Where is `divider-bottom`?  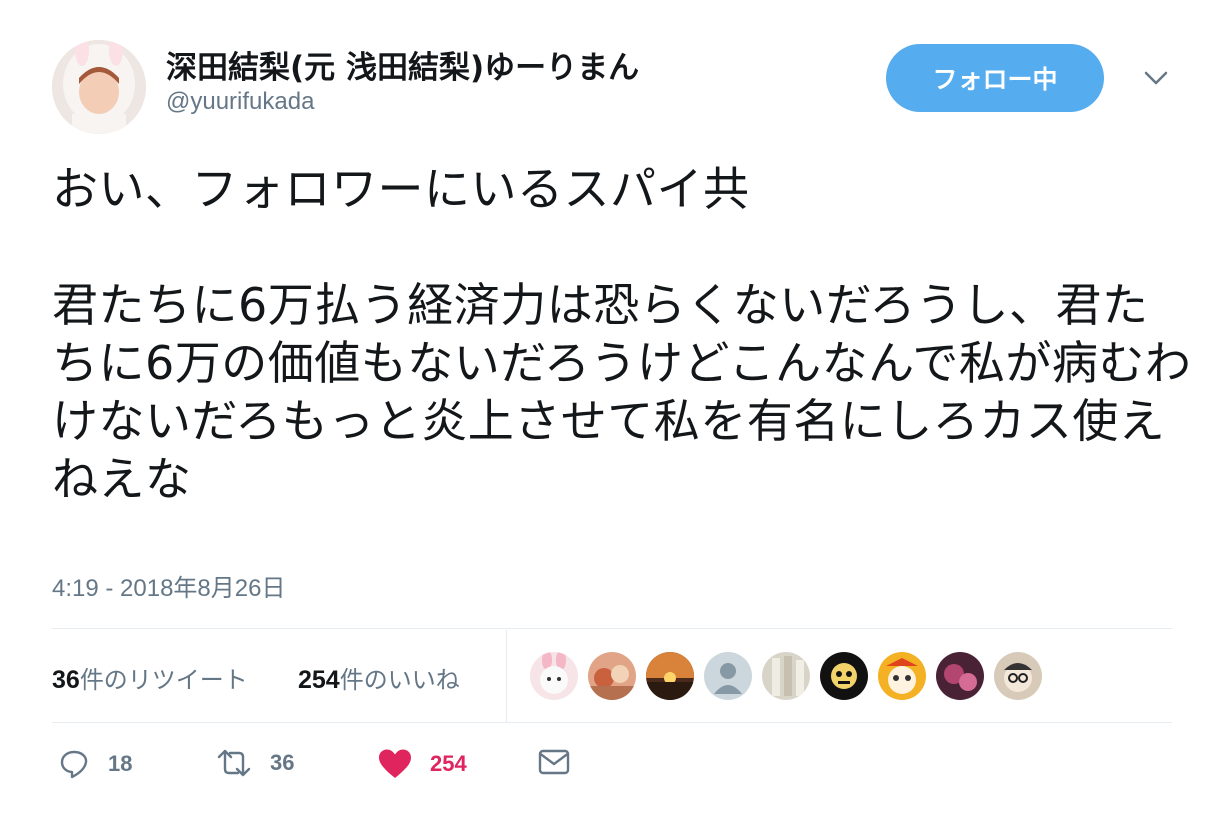
divider-bottom is located at coordinates (612, 722).